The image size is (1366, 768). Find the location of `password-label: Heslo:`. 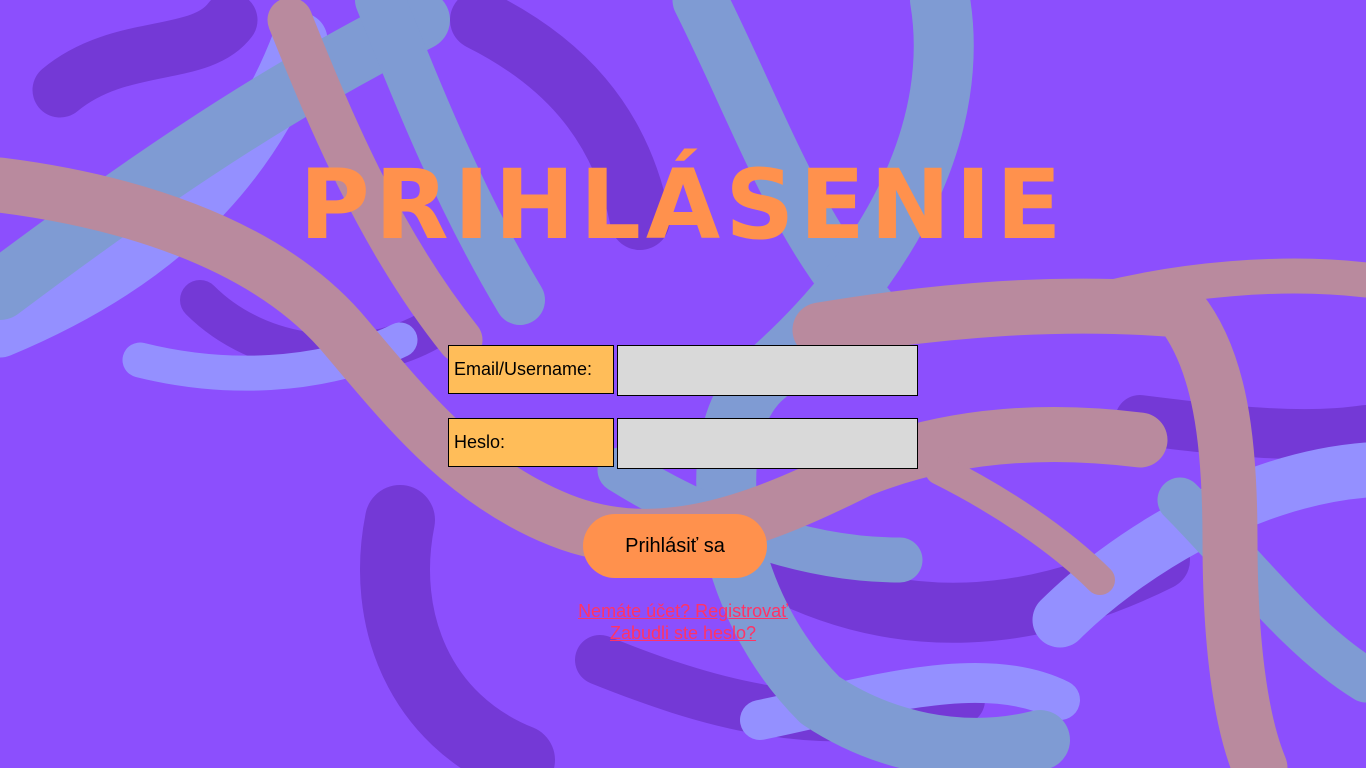

password-label: Heslo: is located at coordinates (531, 442).